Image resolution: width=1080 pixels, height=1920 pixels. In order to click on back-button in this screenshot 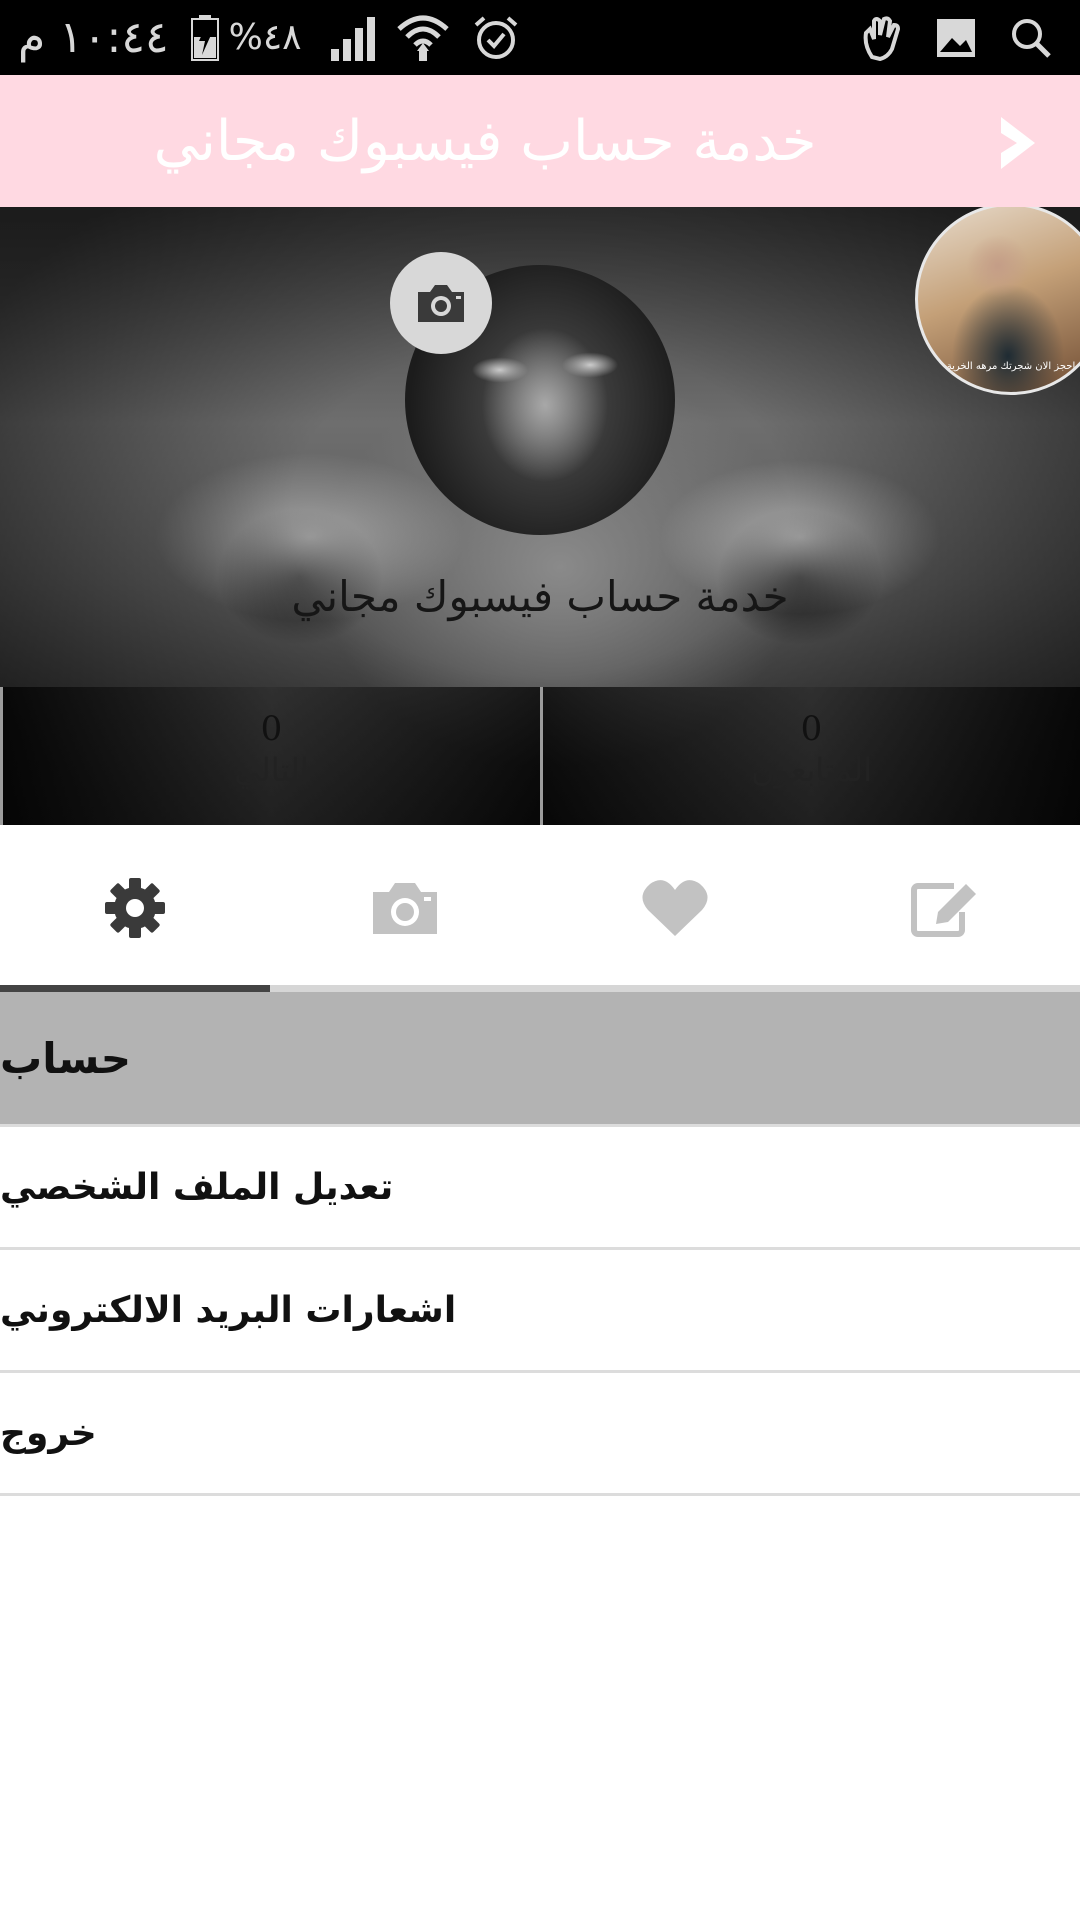, I will do `click(1018, 143)`.